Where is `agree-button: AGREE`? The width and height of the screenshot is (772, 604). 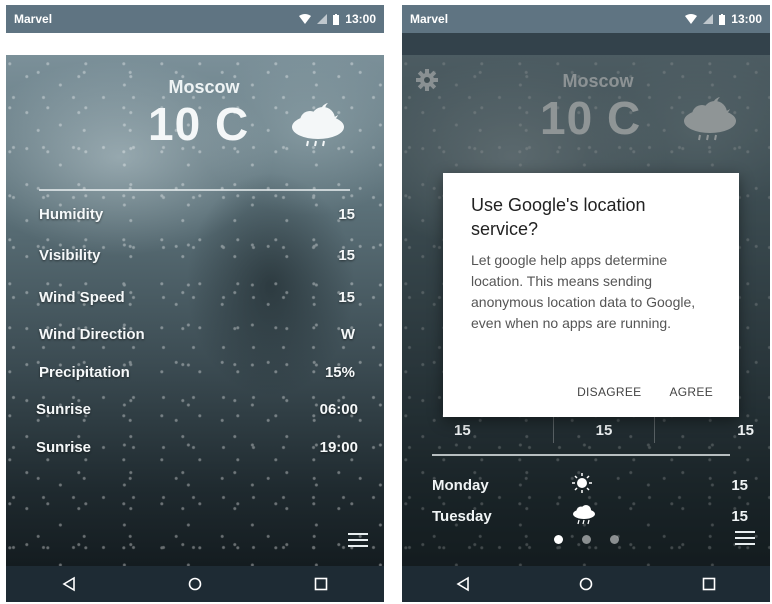 agree-button: AGREE is located at coordinates (691, 392).